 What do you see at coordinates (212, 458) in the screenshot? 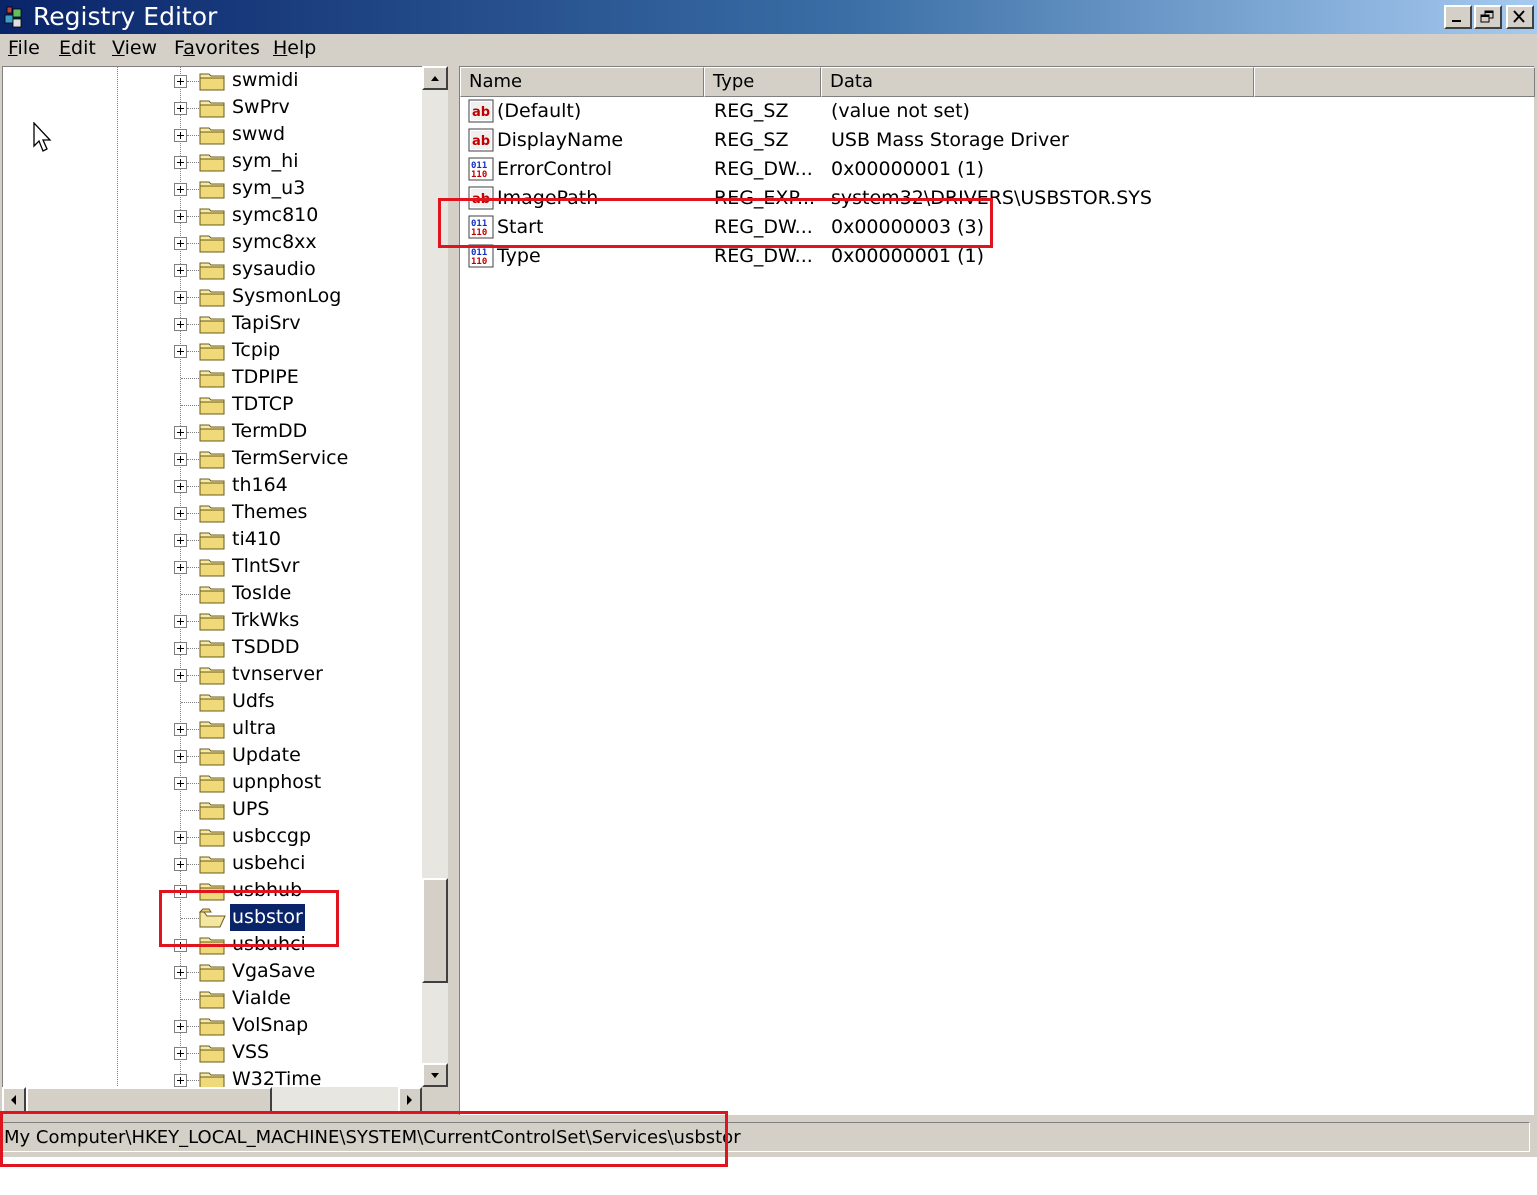
I see `tree-item-termservice: TermService` at bounding box center [212, 458].